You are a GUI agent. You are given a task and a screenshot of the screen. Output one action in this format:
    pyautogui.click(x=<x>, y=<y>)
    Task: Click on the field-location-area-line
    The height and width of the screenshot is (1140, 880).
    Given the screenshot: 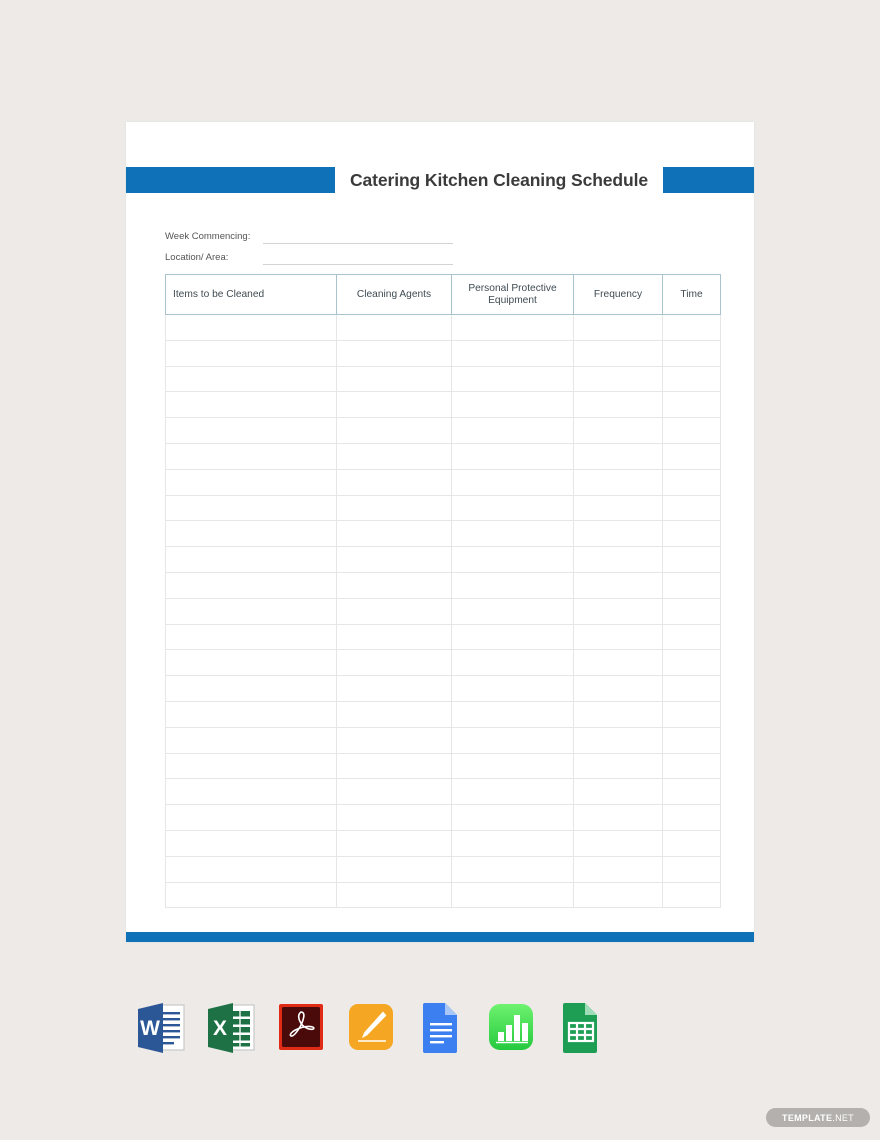 What is the action you would take?
    pyautogui.click(x=358, y=259)
    